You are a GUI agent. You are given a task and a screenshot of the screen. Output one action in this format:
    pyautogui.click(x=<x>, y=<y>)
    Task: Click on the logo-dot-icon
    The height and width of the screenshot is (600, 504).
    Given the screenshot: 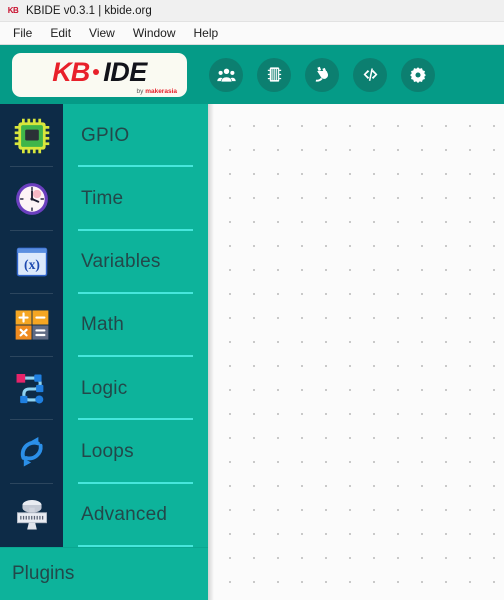 What is the action you would take?
    pyautogui.click(x=96, y=71)
    